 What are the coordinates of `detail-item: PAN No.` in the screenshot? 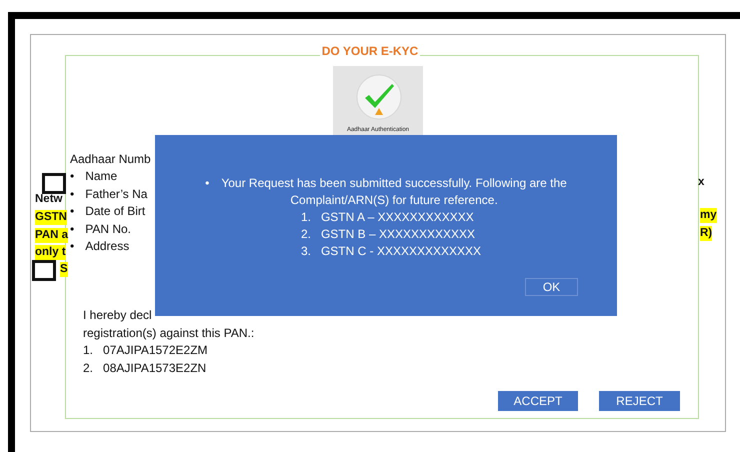 It's located at (108, 229).